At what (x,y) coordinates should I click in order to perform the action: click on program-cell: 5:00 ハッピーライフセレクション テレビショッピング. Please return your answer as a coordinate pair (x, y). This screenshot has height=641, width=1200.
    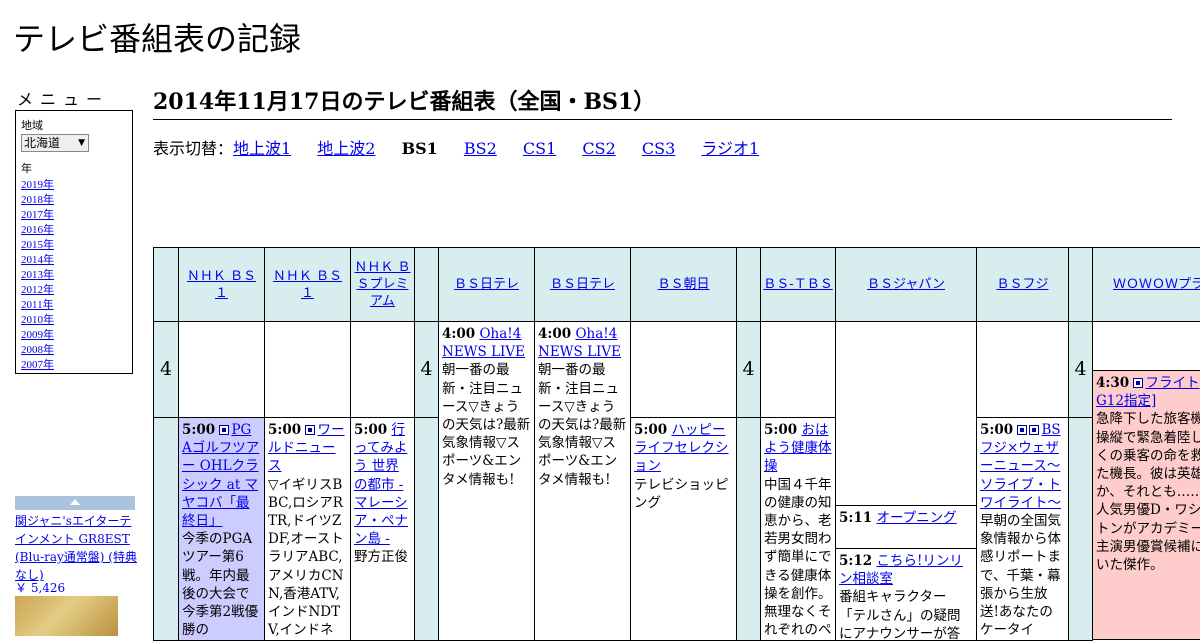
    Looking at the image, I should click on (683, 529).